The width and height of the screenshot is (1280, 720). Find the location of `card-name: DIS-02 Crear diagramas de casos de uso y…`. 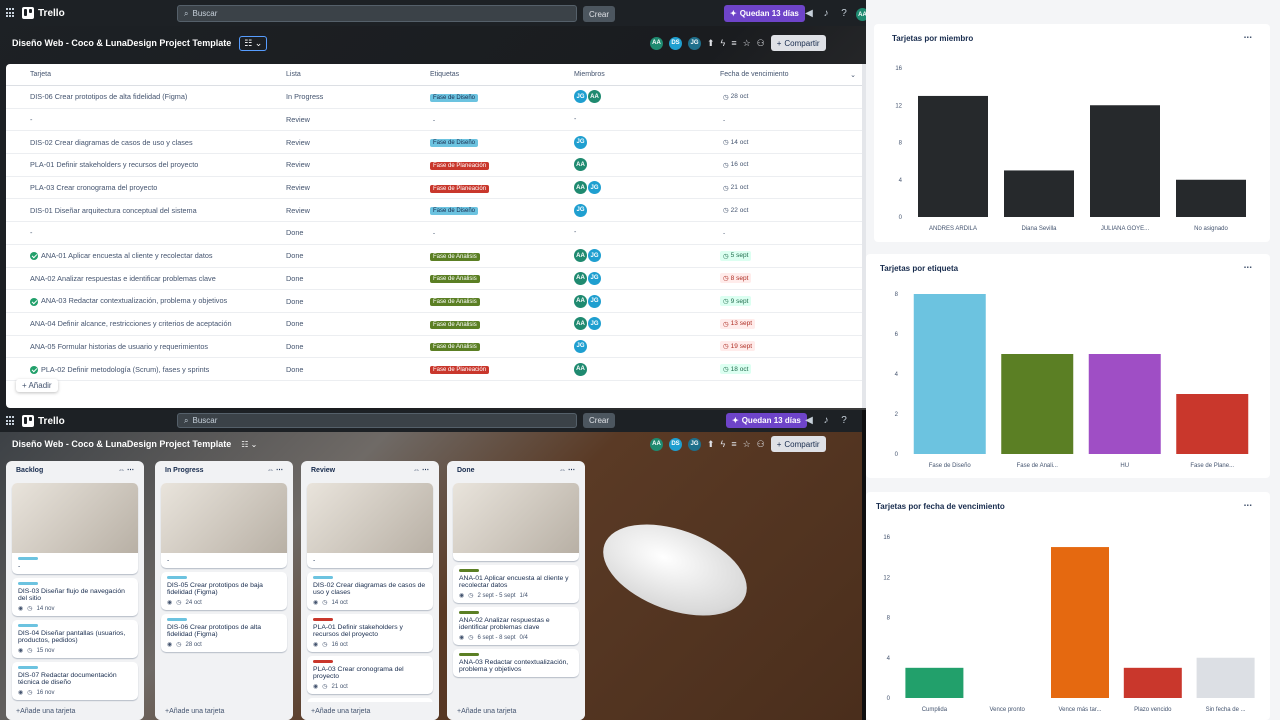

card-name: DIS-02 Crear diagramas de casos de uso y… is located at coordinates (111, 142).